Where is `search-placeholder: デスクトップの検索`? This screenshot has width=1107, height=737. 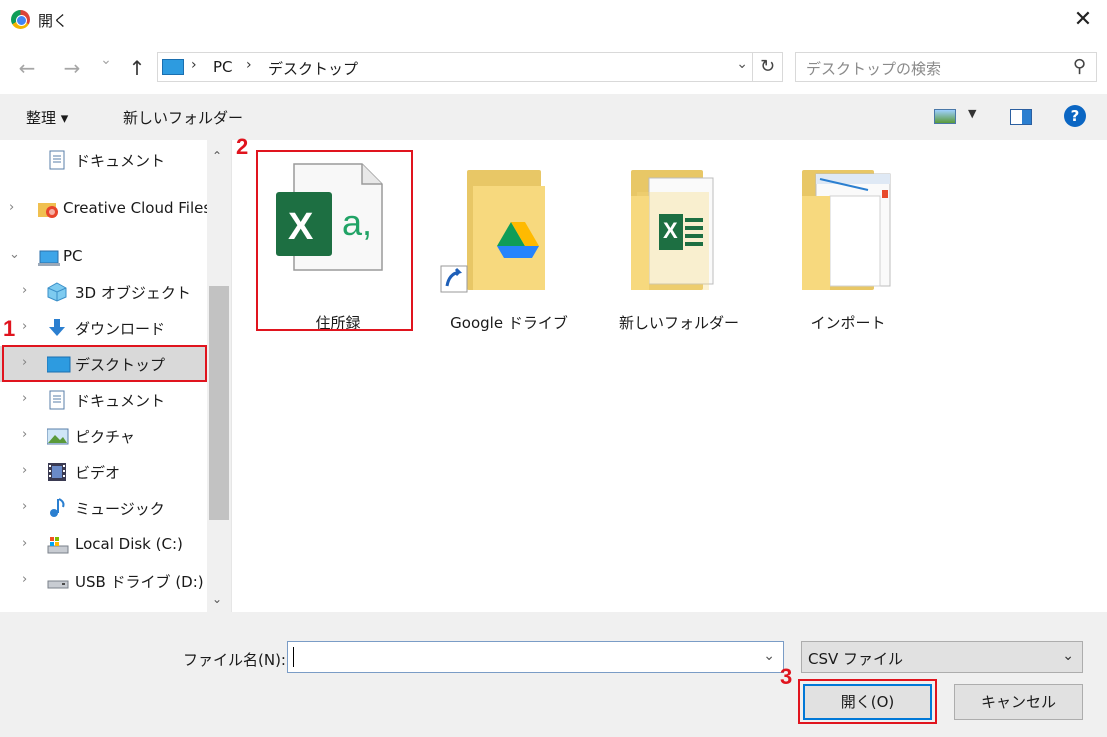
search-placeholder: デスクトップの検索 is located at coordinates (874, 69).